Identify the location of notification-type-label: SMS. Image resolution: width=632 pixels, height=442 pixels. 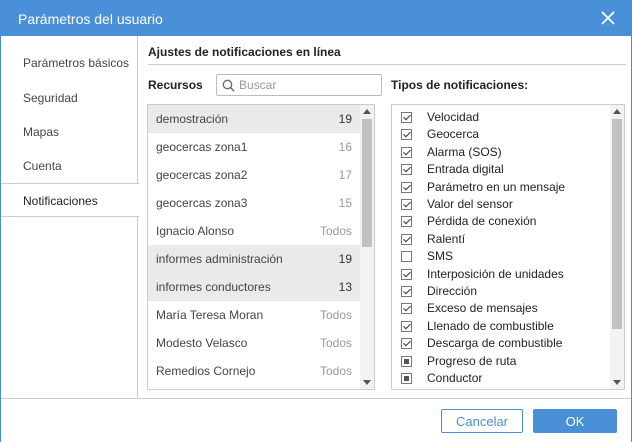
(440, 256).